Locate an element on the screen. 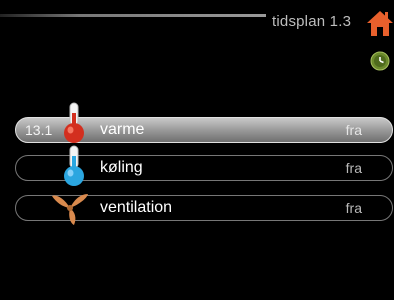 Image resolution: width=394 pixels, height=300 pixels. menu-item-label: varme is located at coordinates (122, 129).